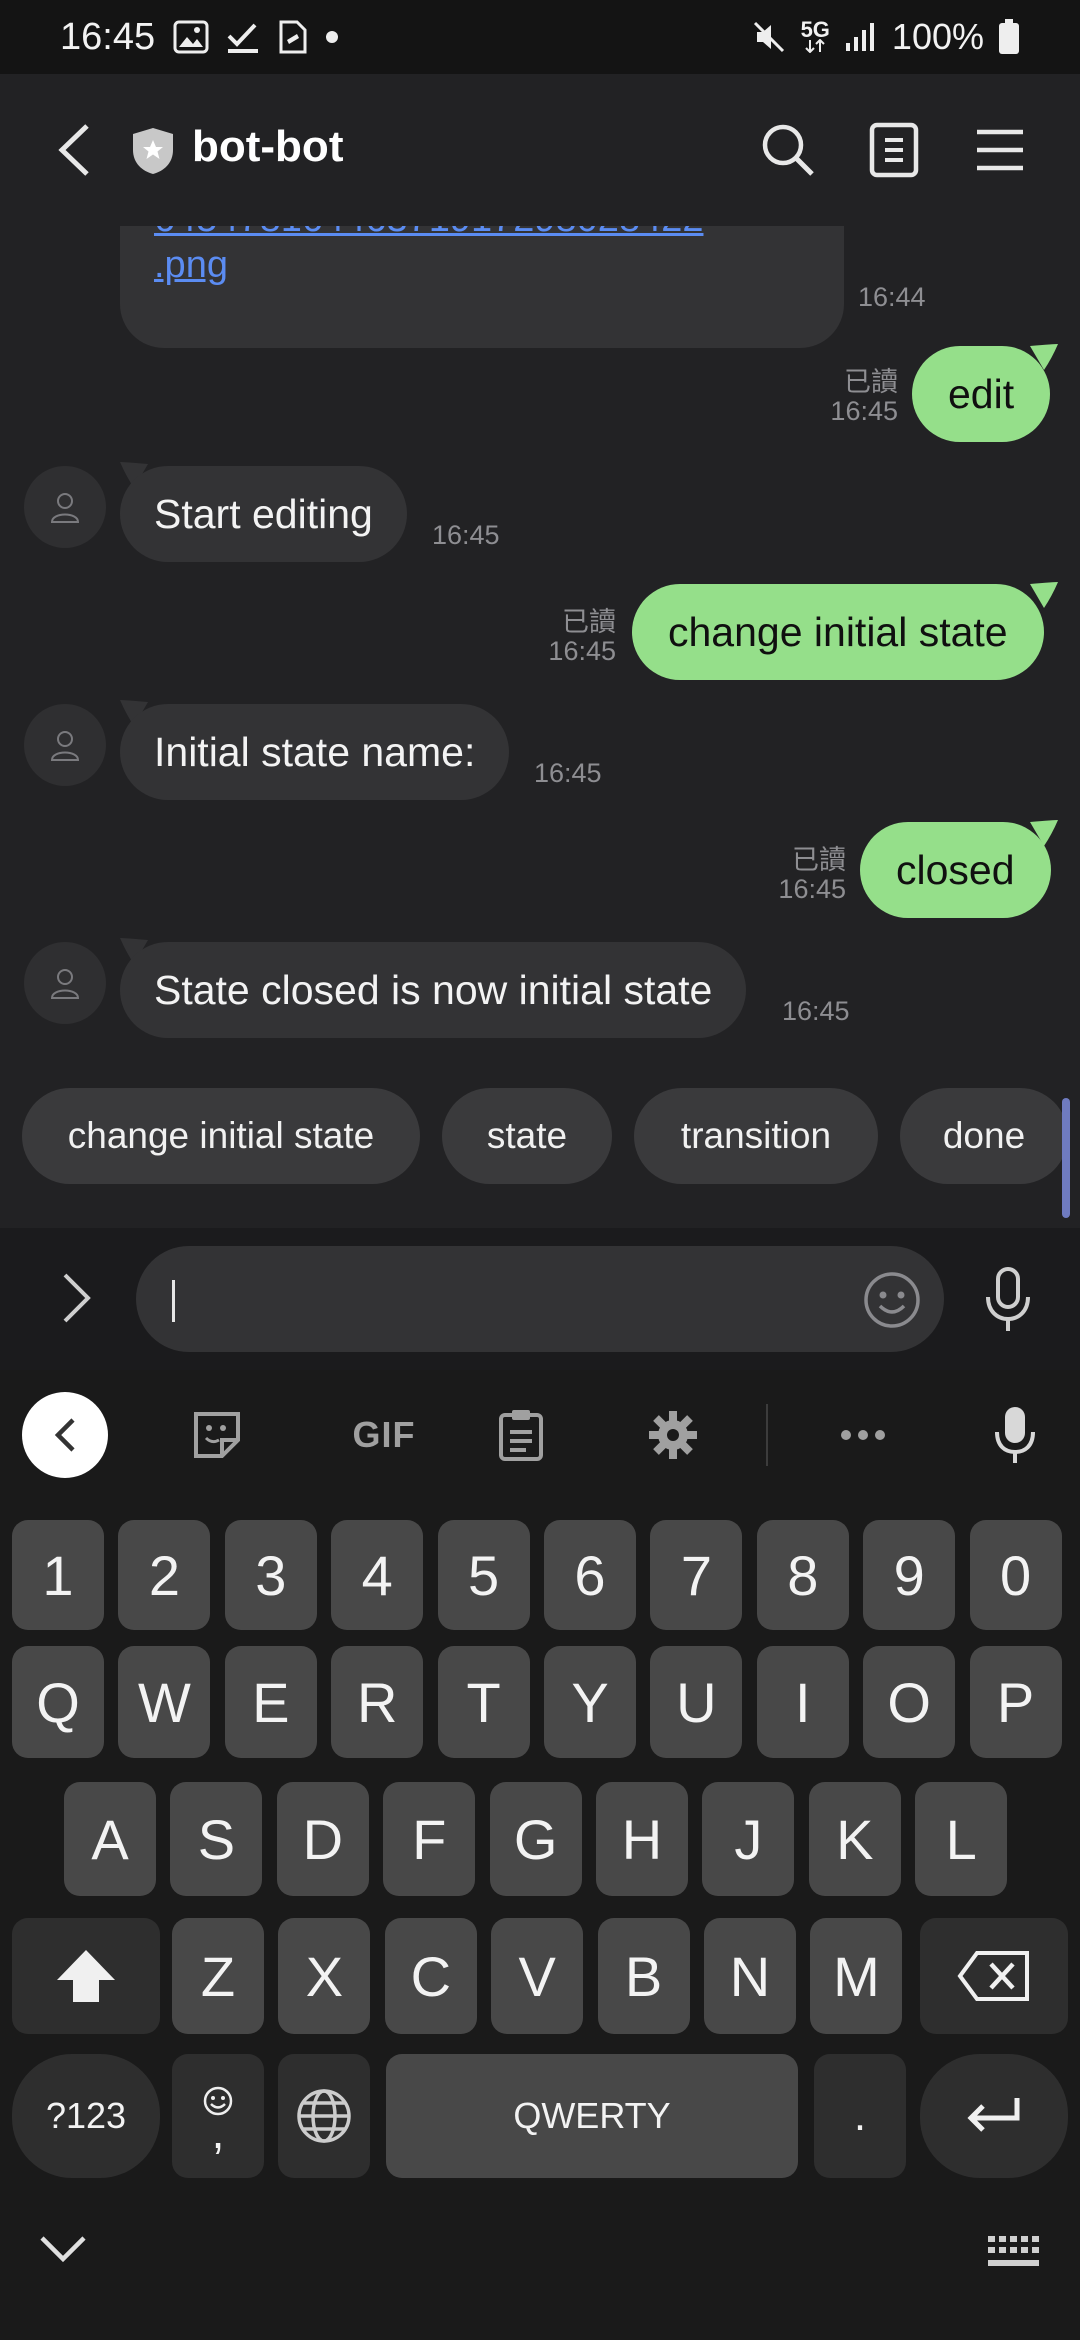  Describe the element at coordinates (164, 1702) in the screenshot. I see `key-w: W` at that location.